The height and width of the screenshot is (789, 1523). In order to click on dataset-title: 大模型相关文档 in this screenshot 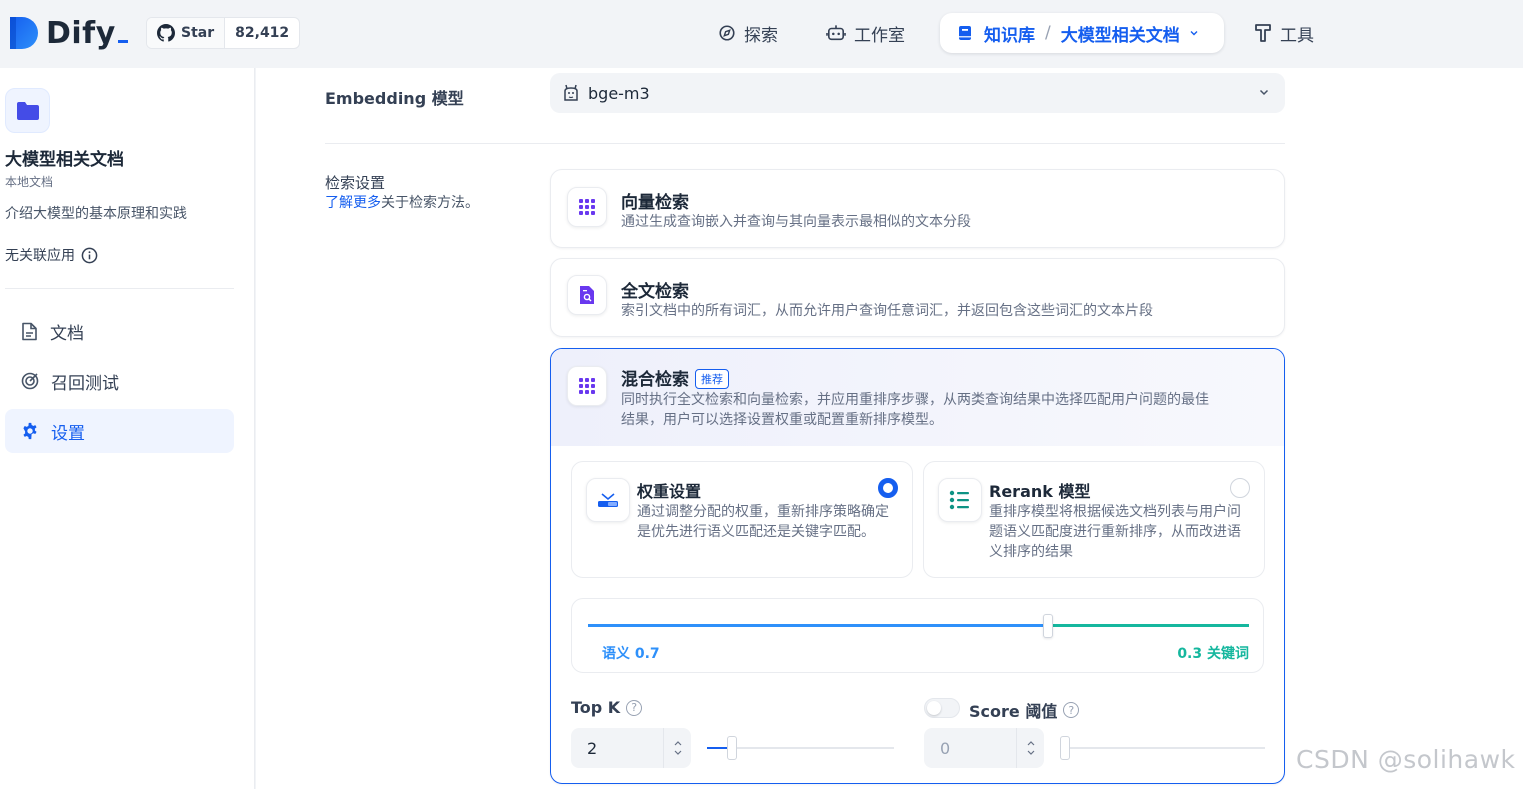, I will do `click(64, 160)`.